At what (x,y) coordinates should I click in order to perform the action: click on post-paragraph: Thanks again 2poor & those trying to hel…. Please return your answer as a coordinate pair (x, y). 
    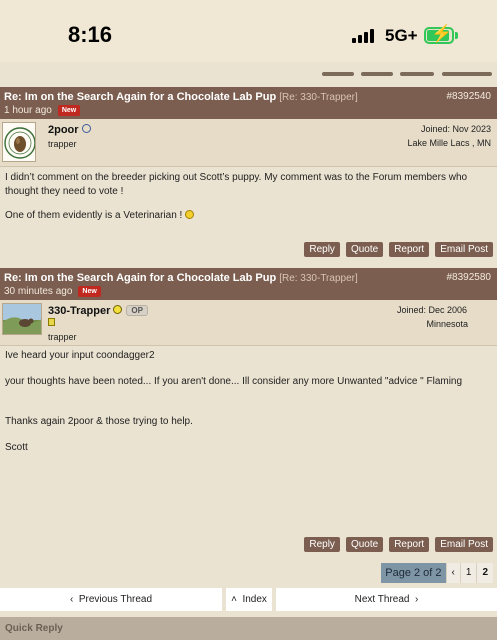
    Looking at the image, I should click on (99, 421).